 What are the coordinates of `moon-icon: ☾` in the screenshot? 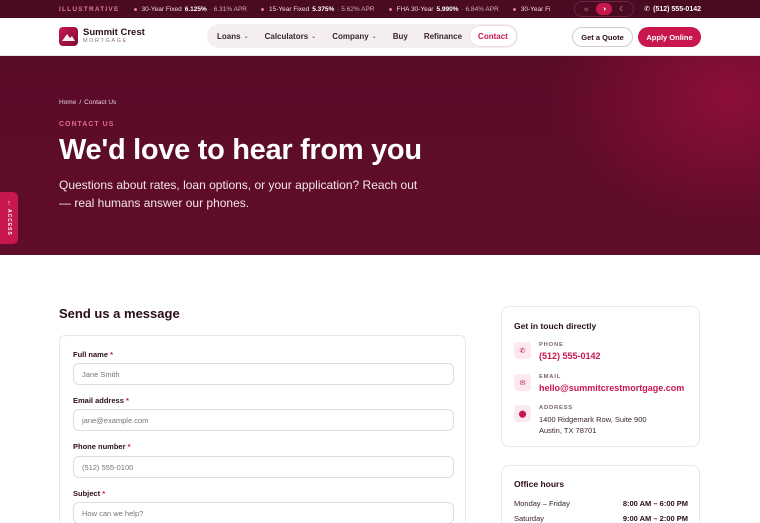 It's located at (622, 9).